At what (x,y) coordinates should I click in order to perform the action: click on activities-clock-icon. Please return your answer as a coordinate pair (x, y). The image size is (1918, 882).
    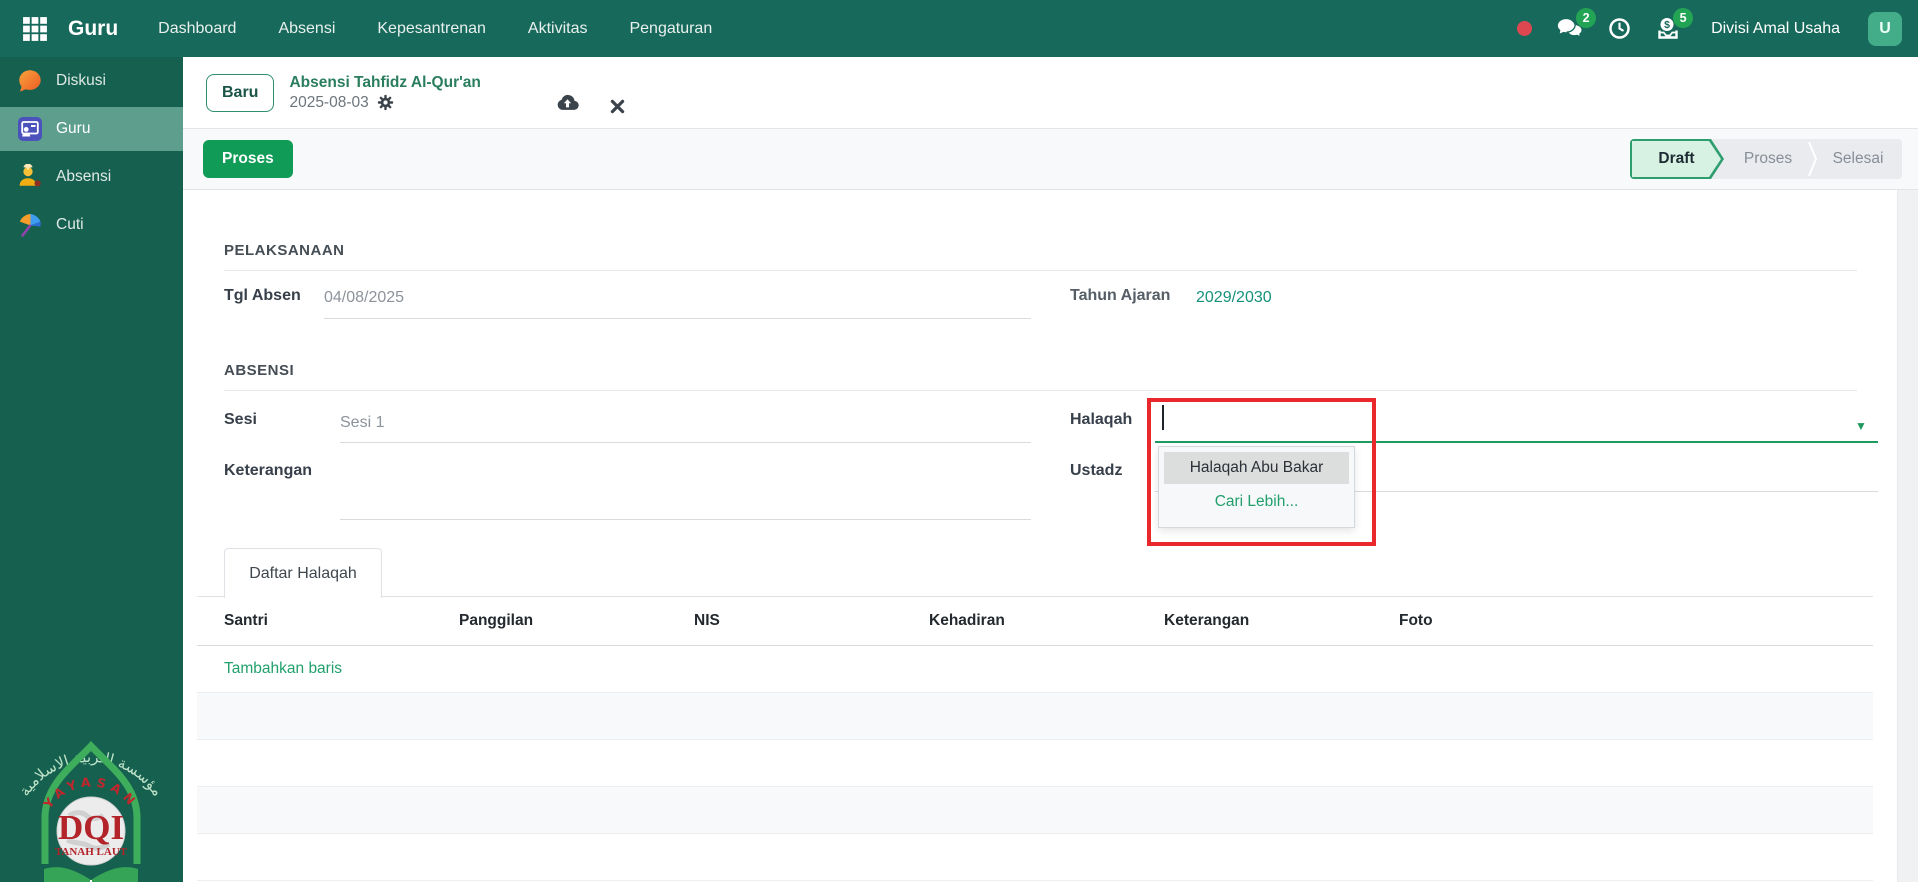
    Looking at the image, I should click on (1619, 28).